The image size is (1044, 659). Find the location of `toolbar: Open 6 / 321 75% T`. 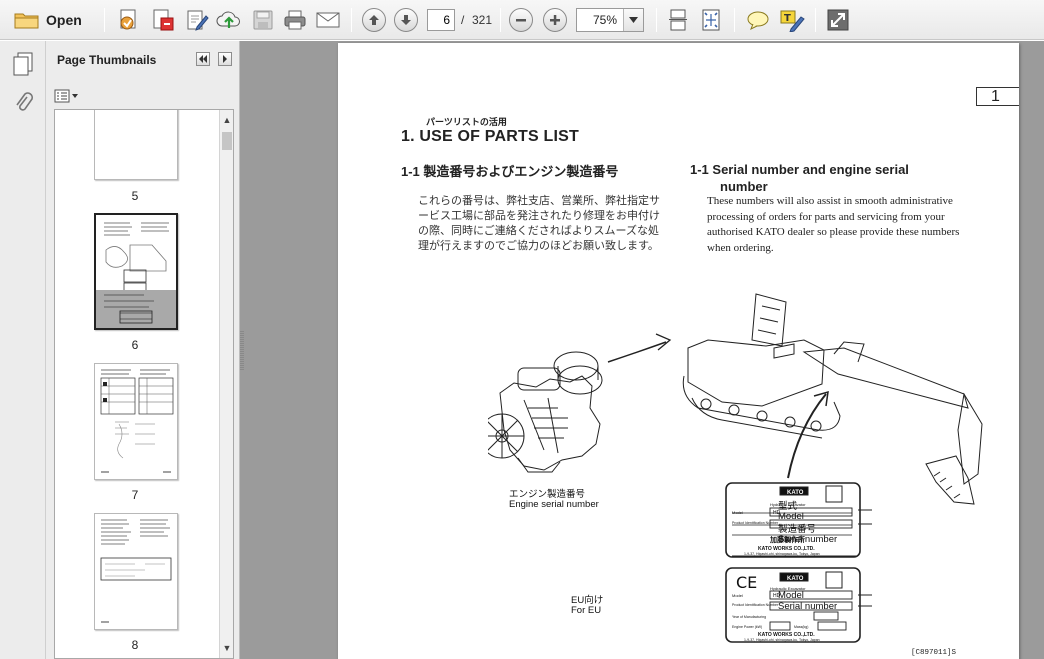

toolbar: Open 6 / 321 75% T is located at coordinates (522, 20).